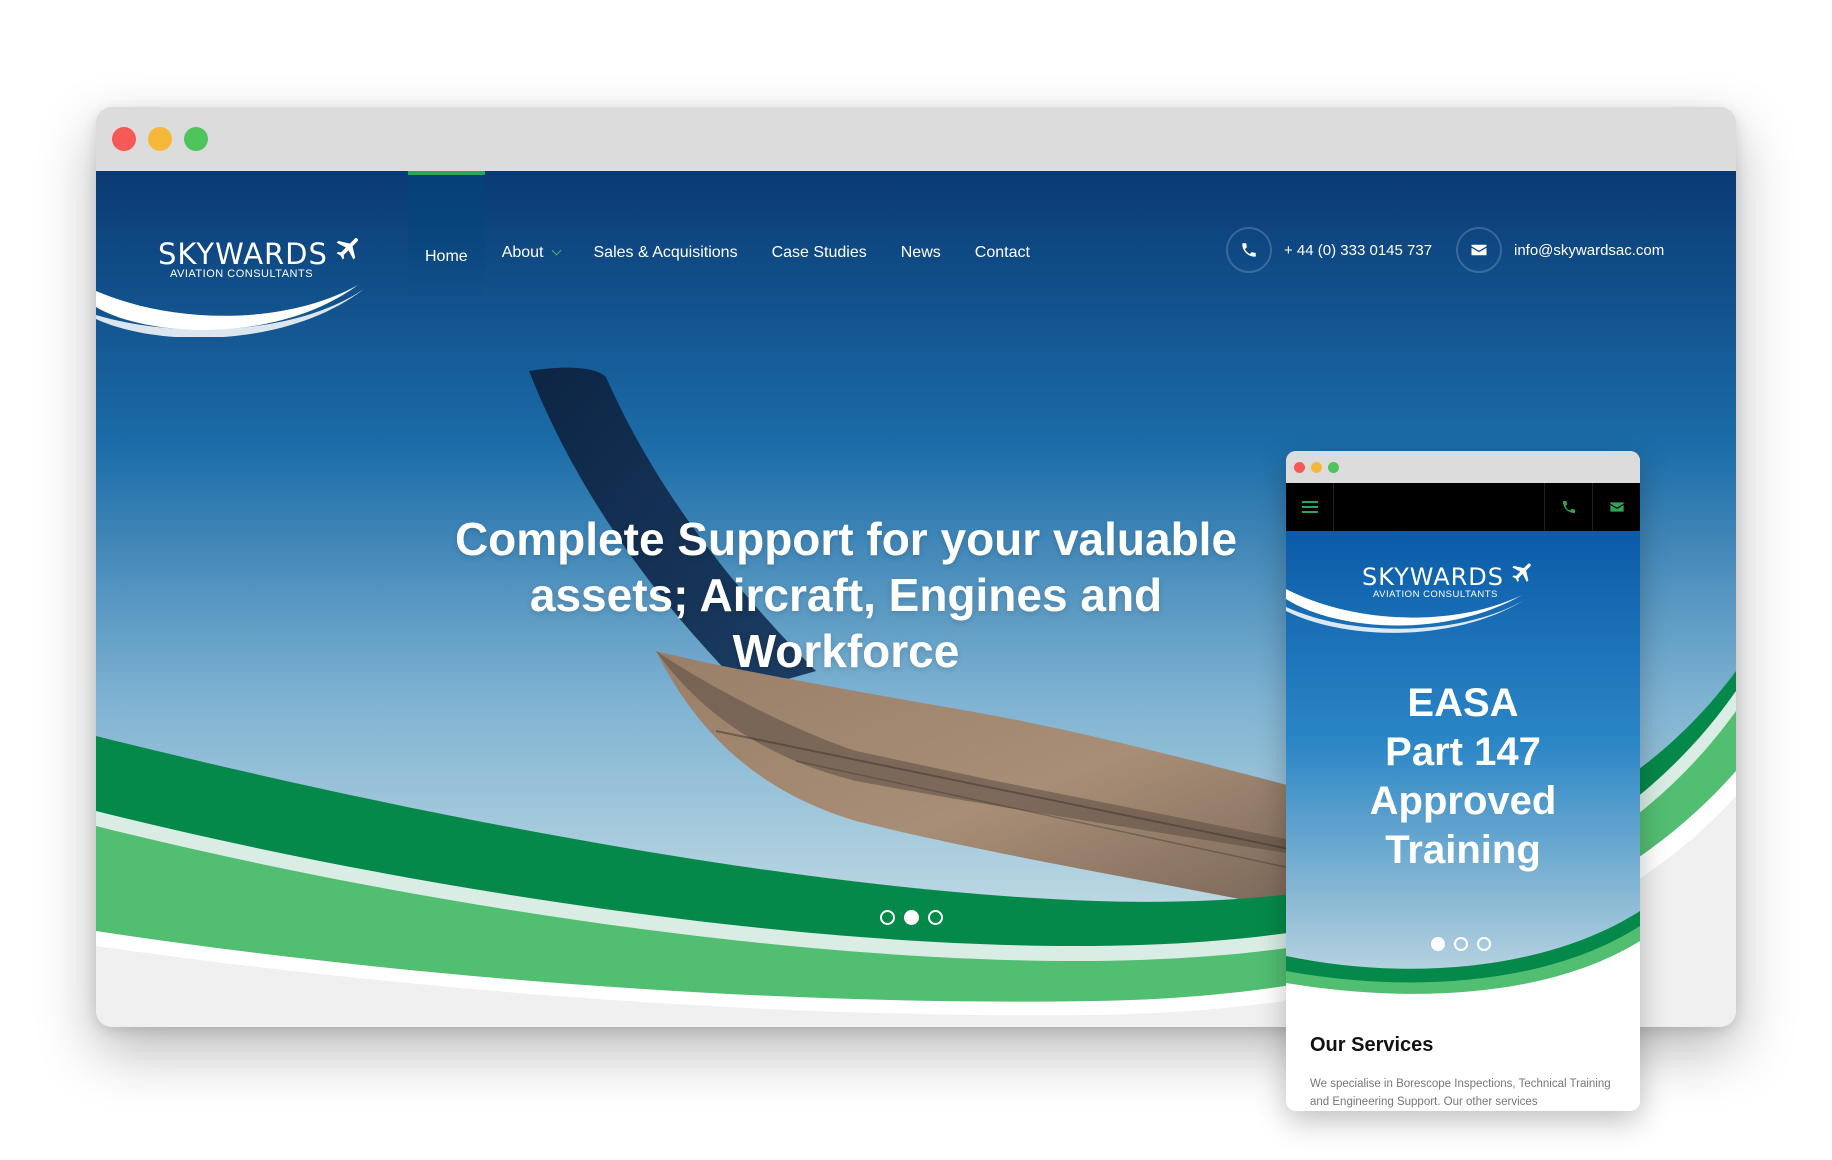  I want to click on headline-line: Approved, so click(1463, 801).